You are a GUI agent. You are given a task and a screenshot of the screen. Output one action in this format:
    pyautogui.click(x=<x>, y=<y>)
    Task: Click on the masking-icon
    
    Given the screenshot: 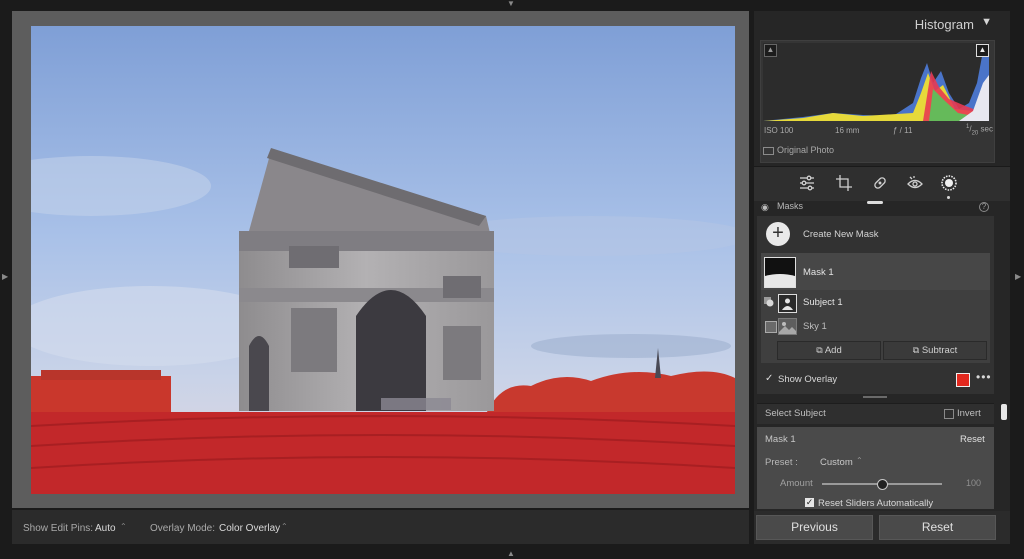 What is the action you would take?
    pyautogui.click(x=949, y=183)
    